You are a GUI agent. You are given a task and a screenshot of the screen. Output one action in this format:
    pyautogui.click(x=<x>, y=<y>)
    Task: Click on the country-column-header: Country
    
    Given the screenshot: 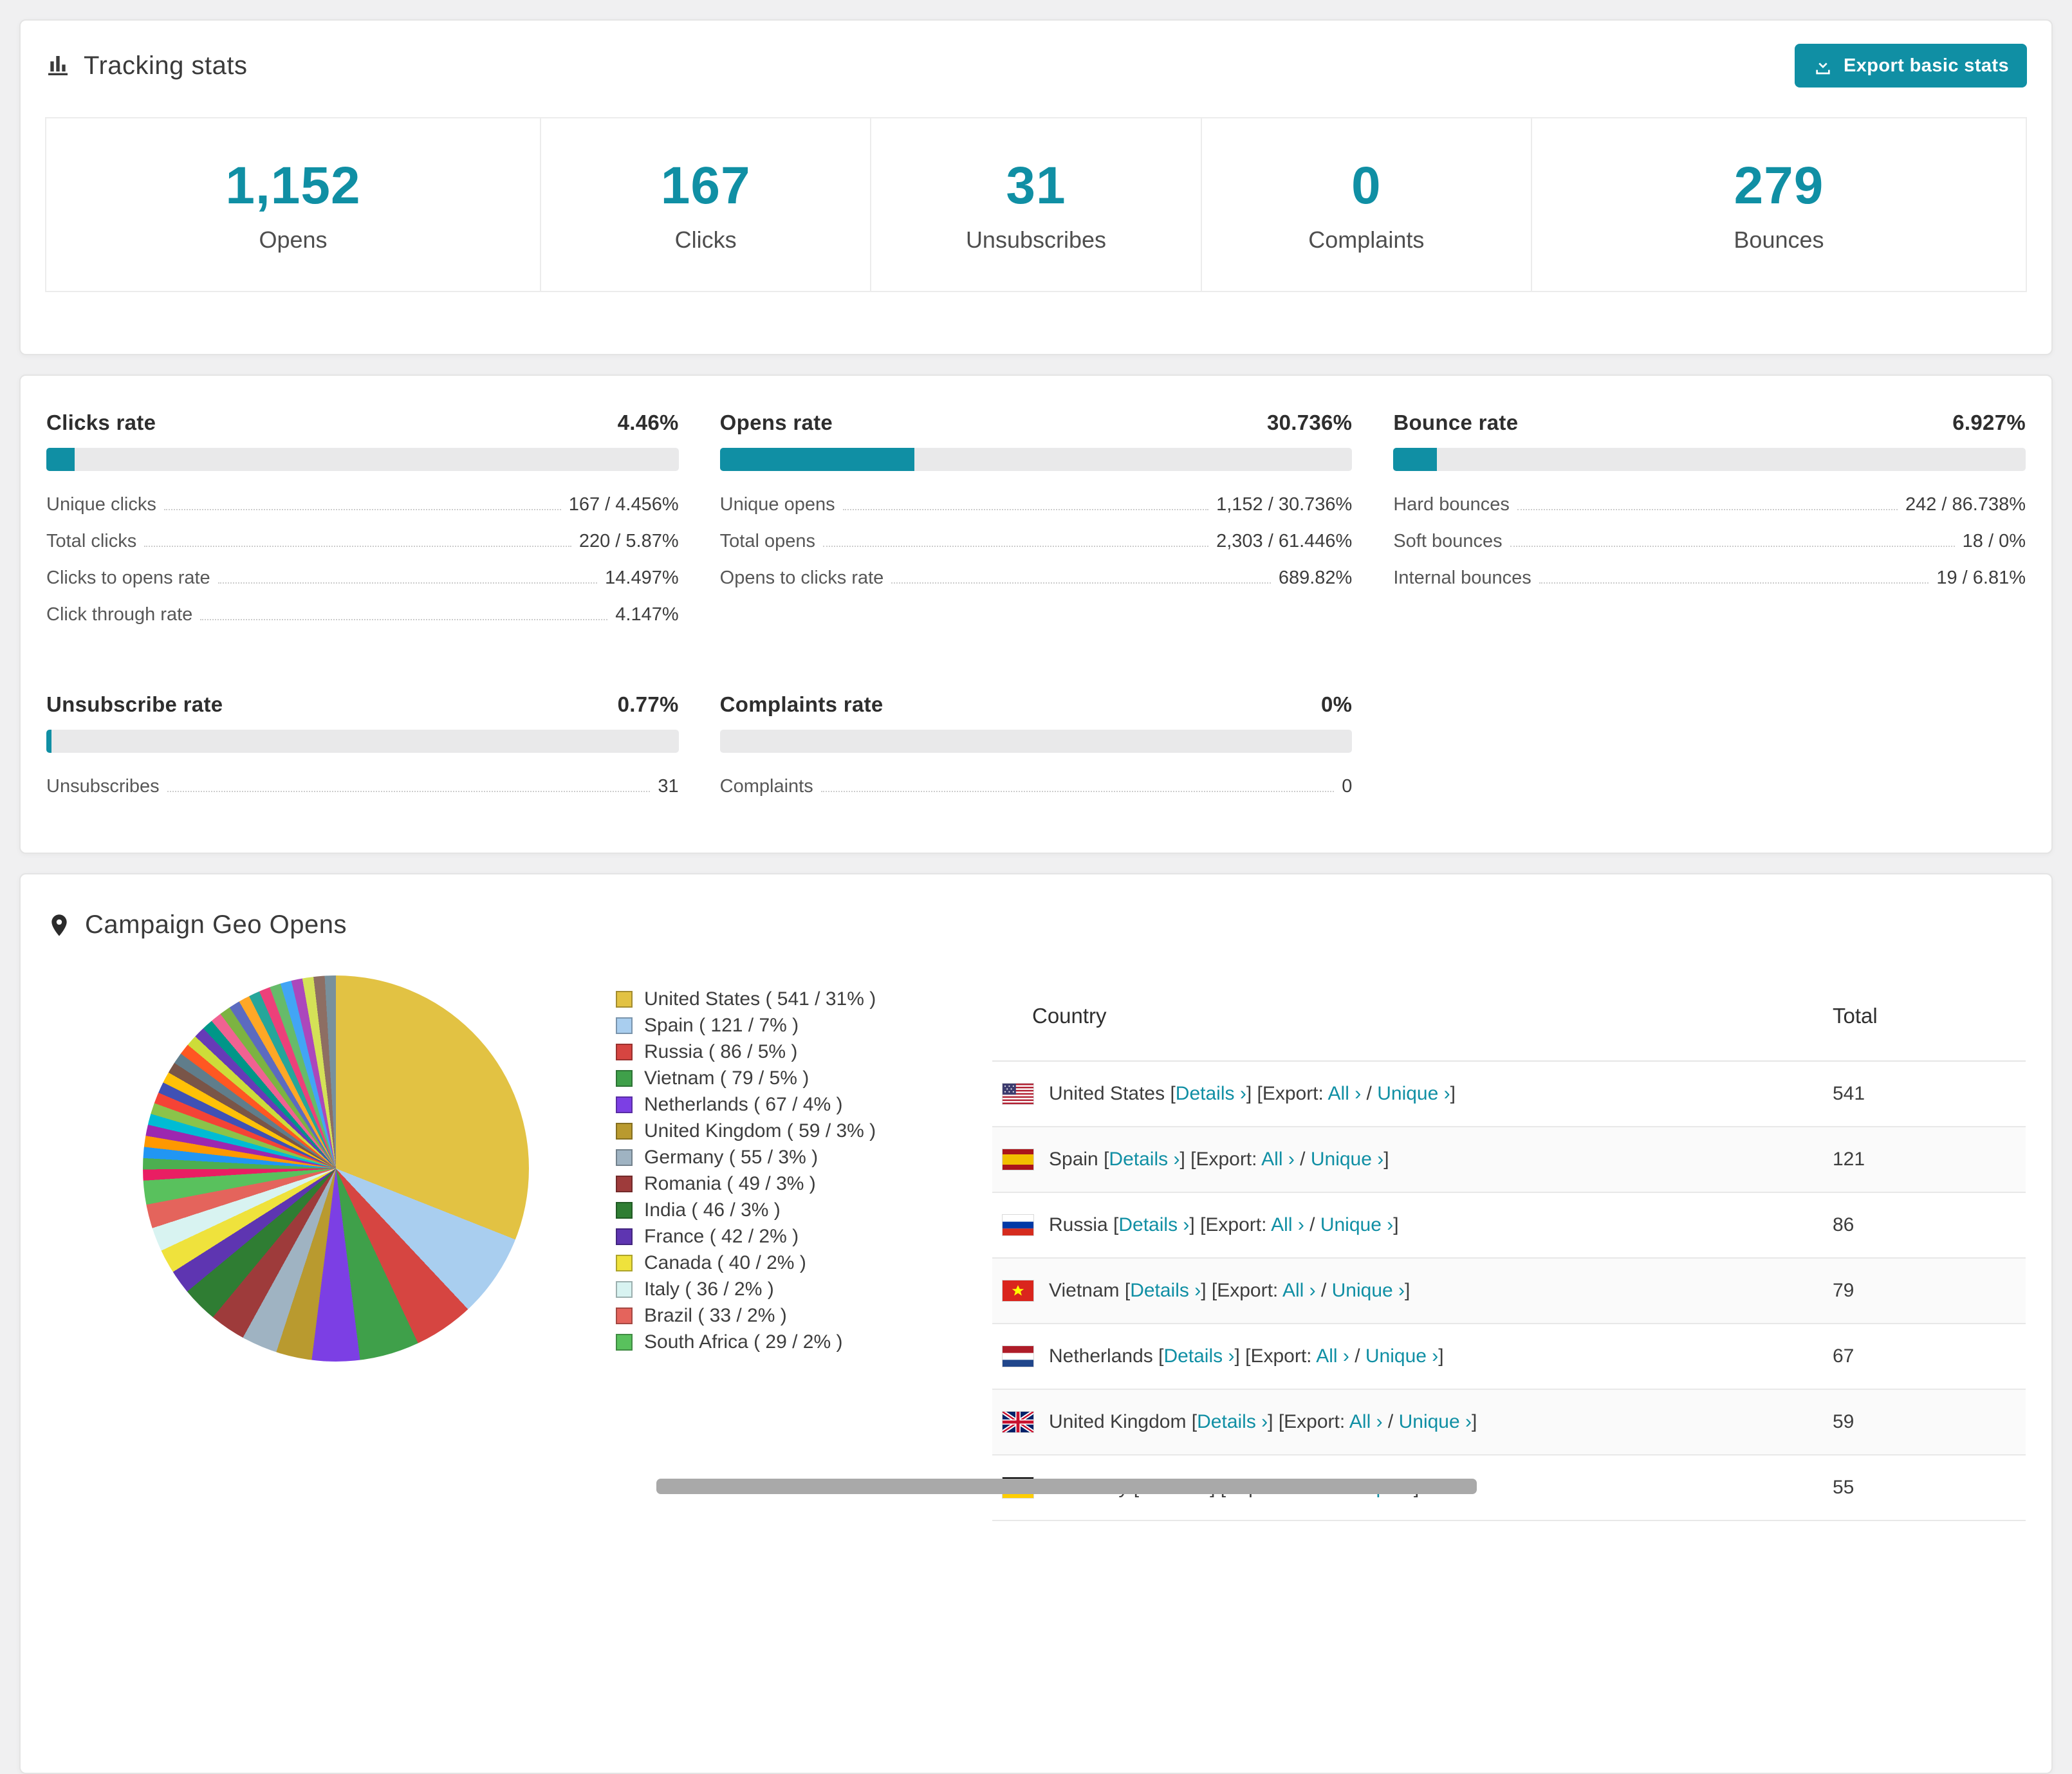 What is the action you would take?
    pyautogui.click(x=1069, y=1016)
    